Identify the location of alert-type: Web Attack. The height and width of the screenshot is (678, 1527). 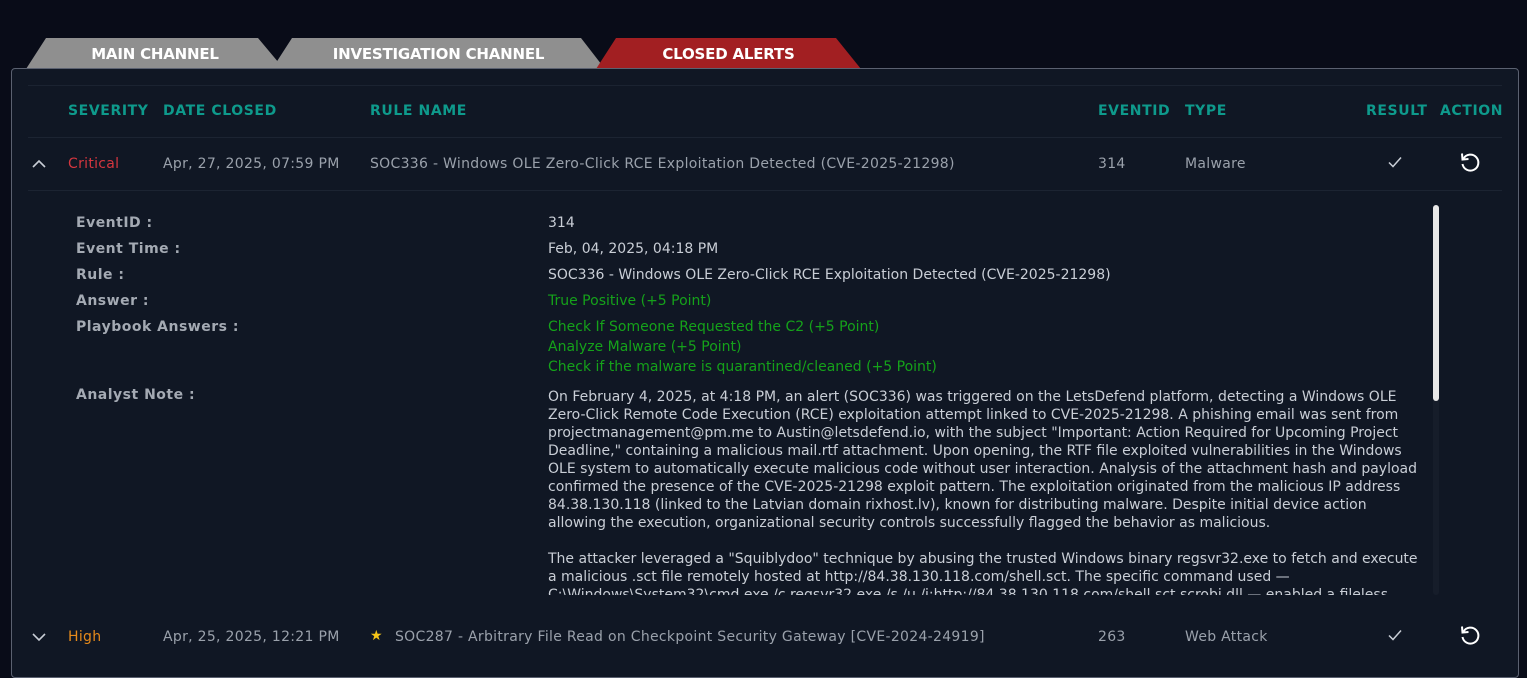
(1226, 637).